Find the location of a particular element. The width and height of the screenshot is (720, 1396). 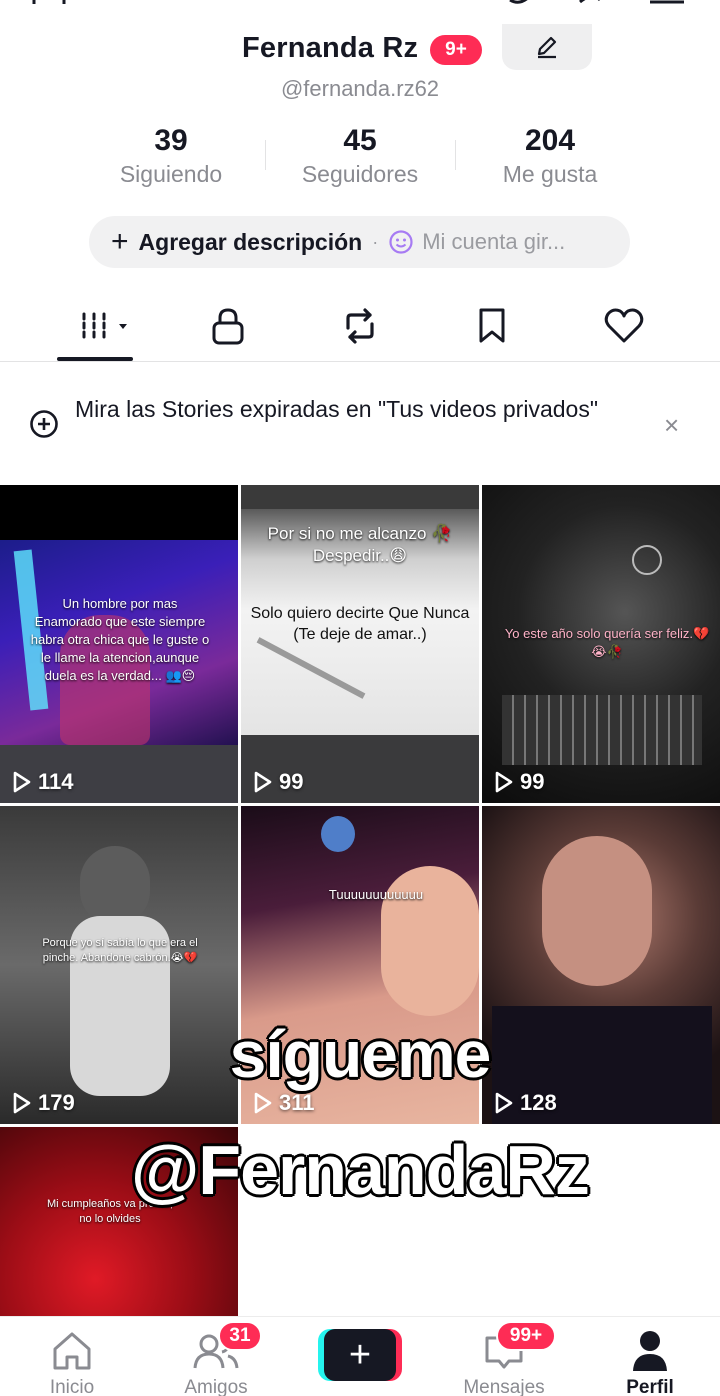

profile-tabs is located at coordinates (360, 329).